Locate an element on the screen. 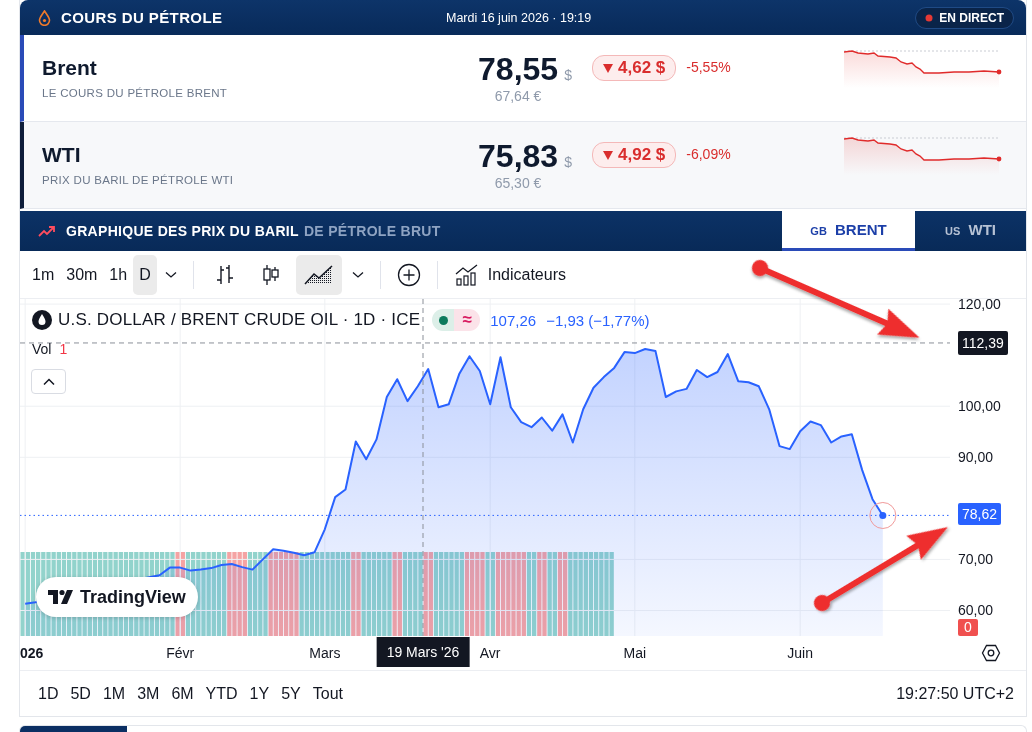 This screenshot has height=732, width=1032. quote-price: 78,55 is located at coordinates (518, 69).